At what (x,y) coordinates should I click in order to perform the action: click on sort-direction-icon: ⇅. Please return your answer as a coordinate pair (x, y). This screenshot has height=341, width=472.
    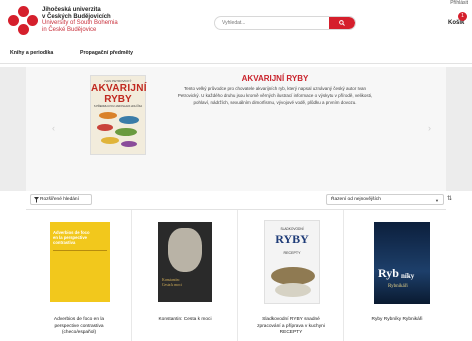
    Looking at the image, I should click on (449, 198).